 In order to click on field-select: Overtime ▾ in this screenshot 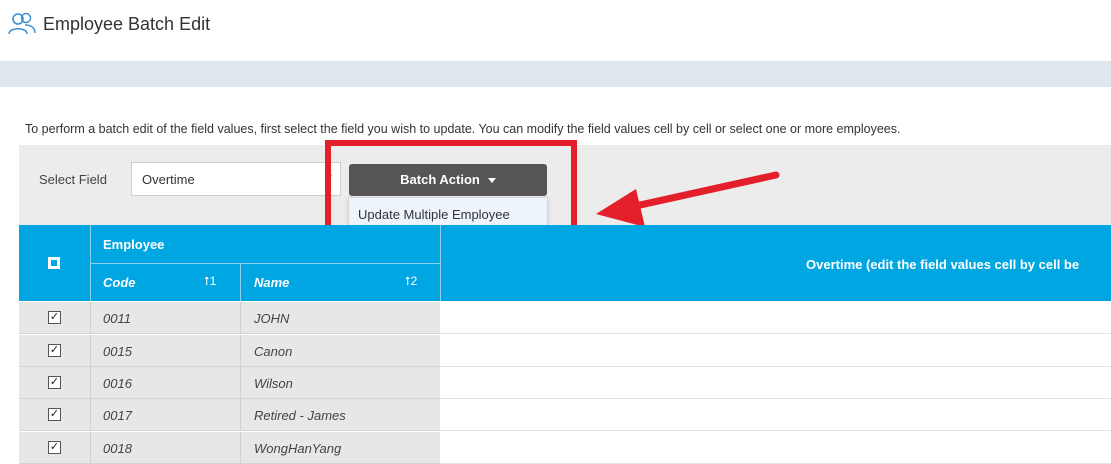, I will do `click(236, 179)`.